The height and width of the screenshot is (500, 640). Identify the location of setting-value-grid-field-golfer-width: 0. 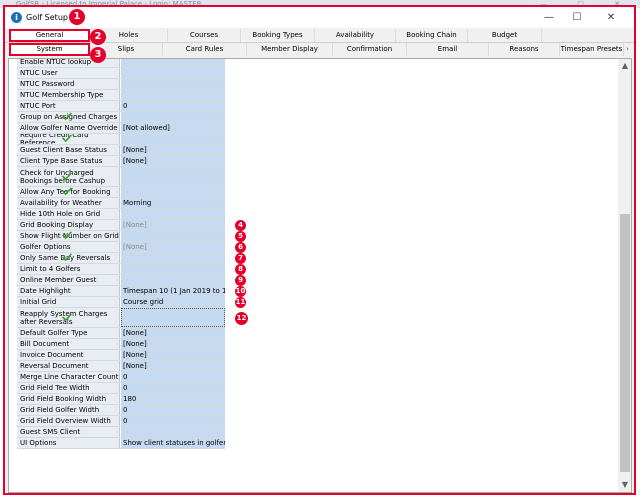
(173, 410).